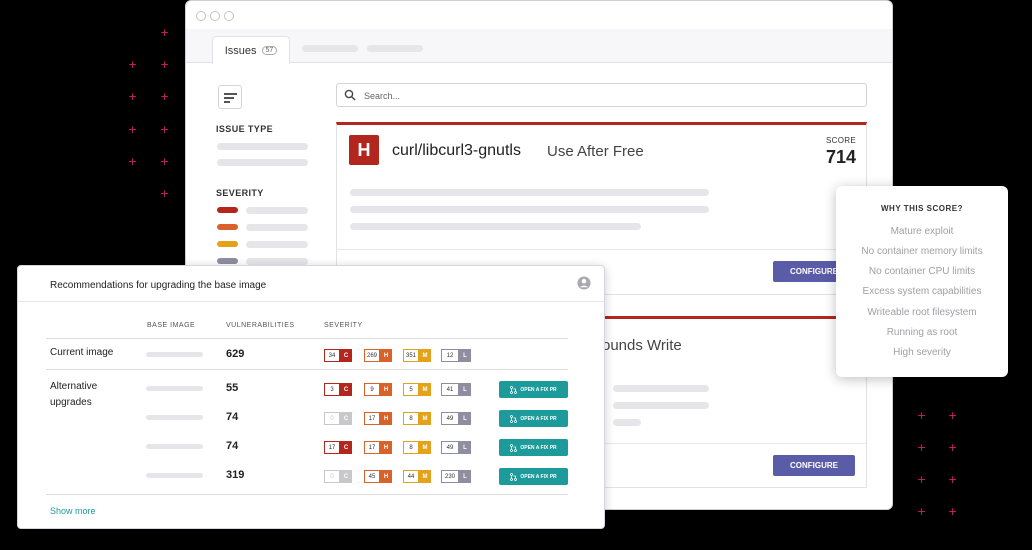  I want to click on severity-chip: 12 L, so click(456, 355).